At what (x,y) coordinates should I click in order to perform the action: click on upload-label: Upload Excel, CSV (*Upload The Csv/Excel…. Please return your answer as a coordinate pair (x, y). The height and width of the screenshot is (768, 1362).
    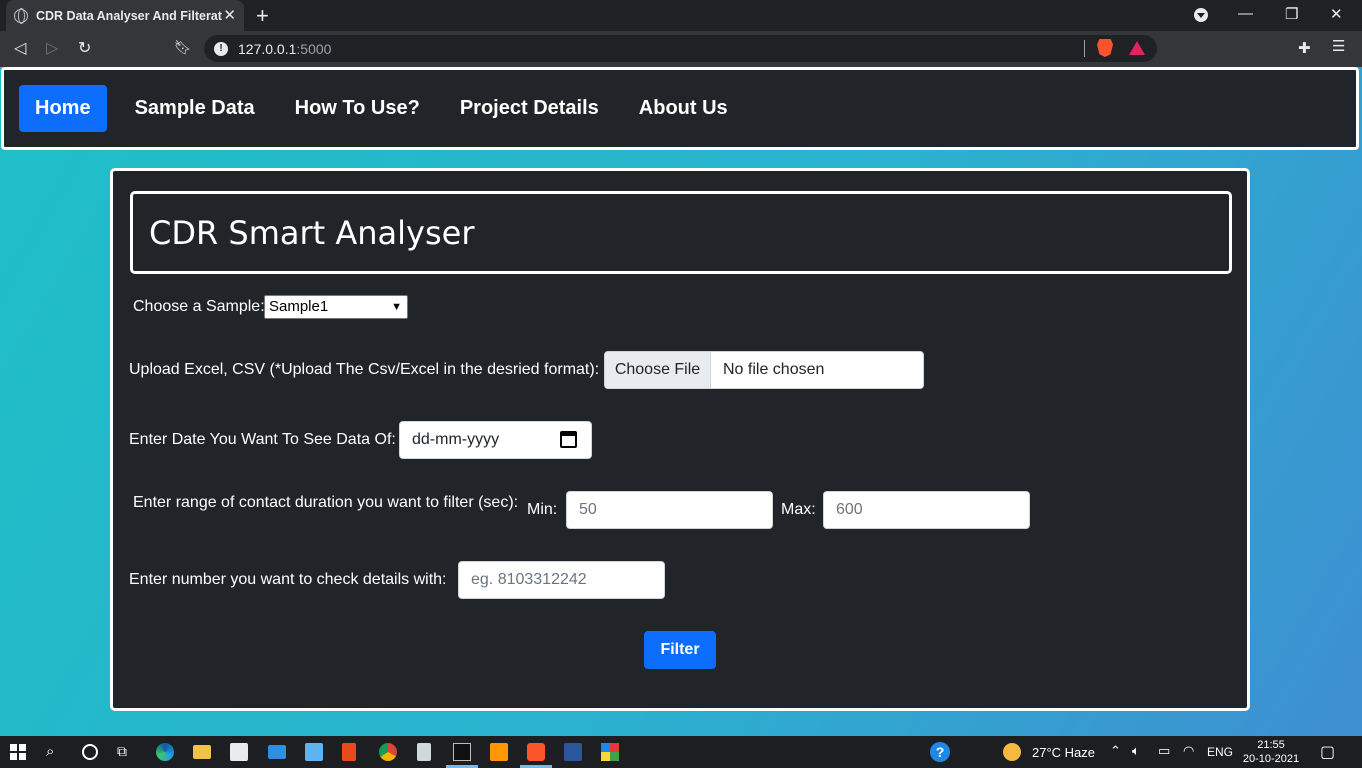
    Looking at the image, I should click on (364, 369).